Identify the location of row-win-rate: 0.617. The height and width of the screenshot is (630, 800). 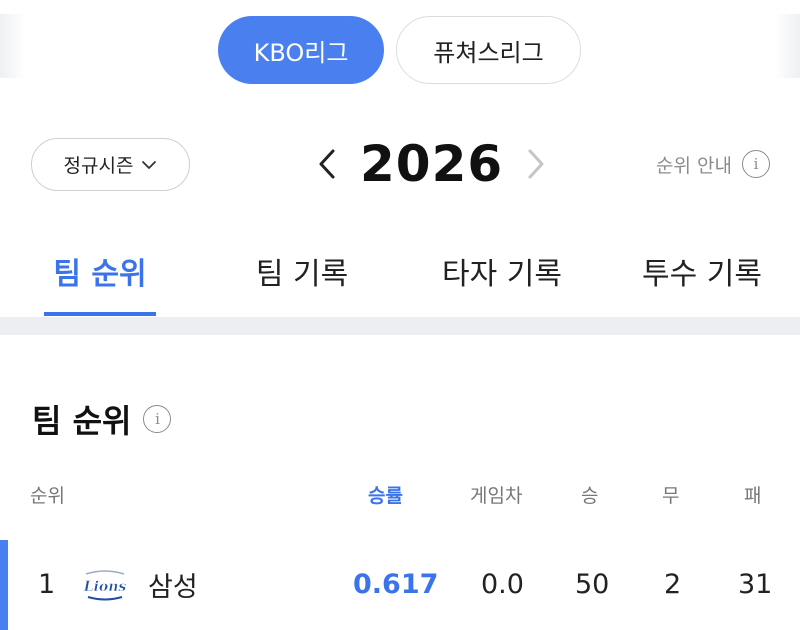
(396, 584).